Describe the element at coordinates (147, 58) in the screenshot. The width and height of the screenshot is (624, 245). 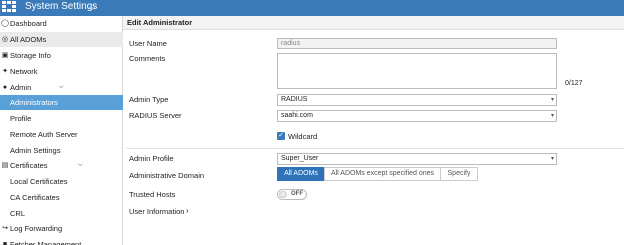
I see `comments-label: Comments` at that location.